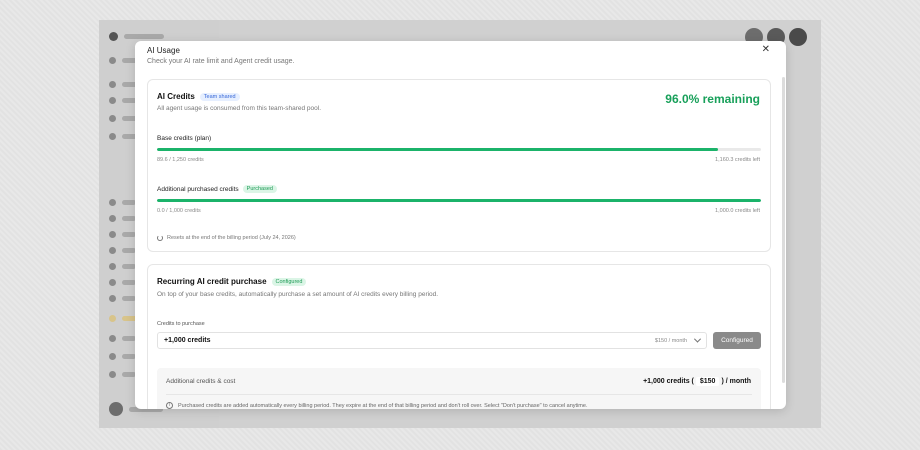 Image resolution: width=920 pixels, height=450 pixels. What do you see at coordinates (123, 318) in the screenshot?
I see `sidebar-item-active` at bounding box center [123, 318].